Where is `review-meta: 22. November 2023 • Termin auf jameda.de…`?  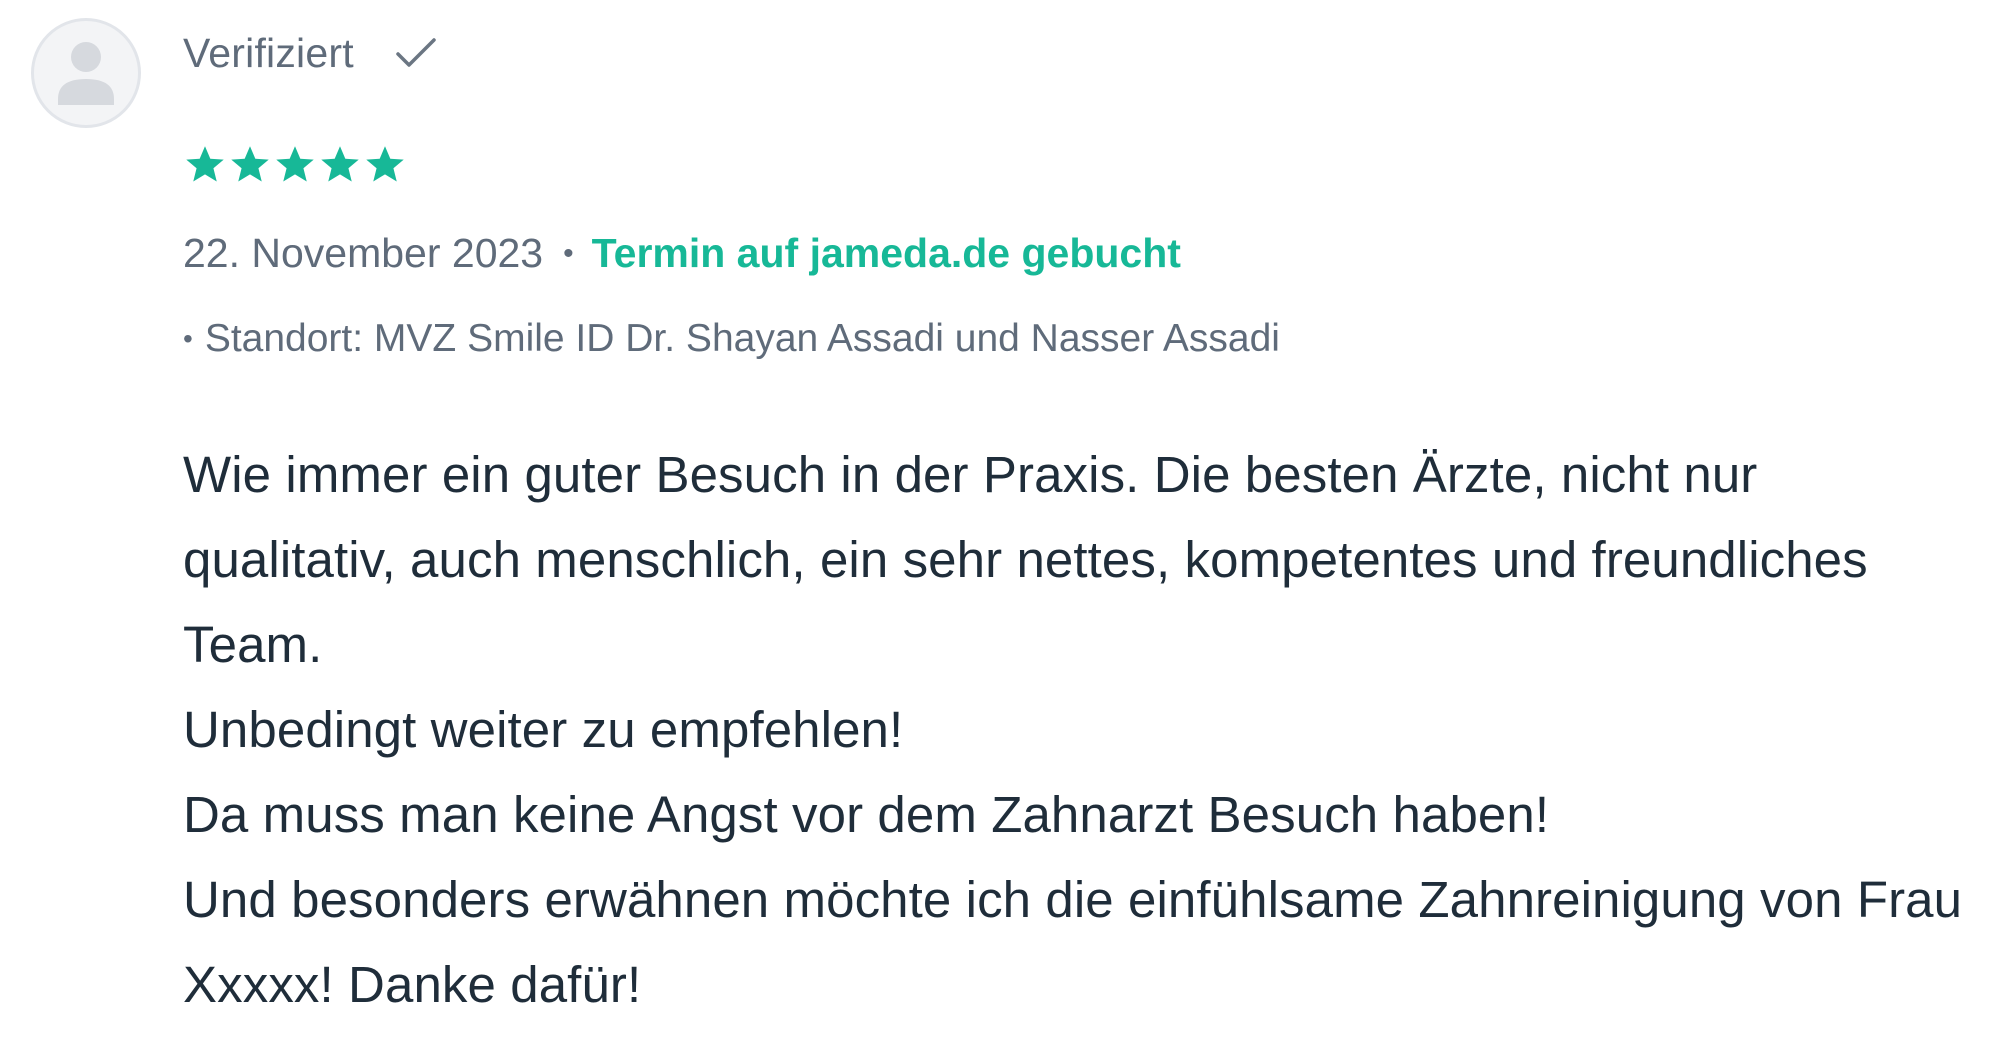
review-meta: 22. November 2023 • Termin auf jameda.de… is located at coordinates (682, 253).